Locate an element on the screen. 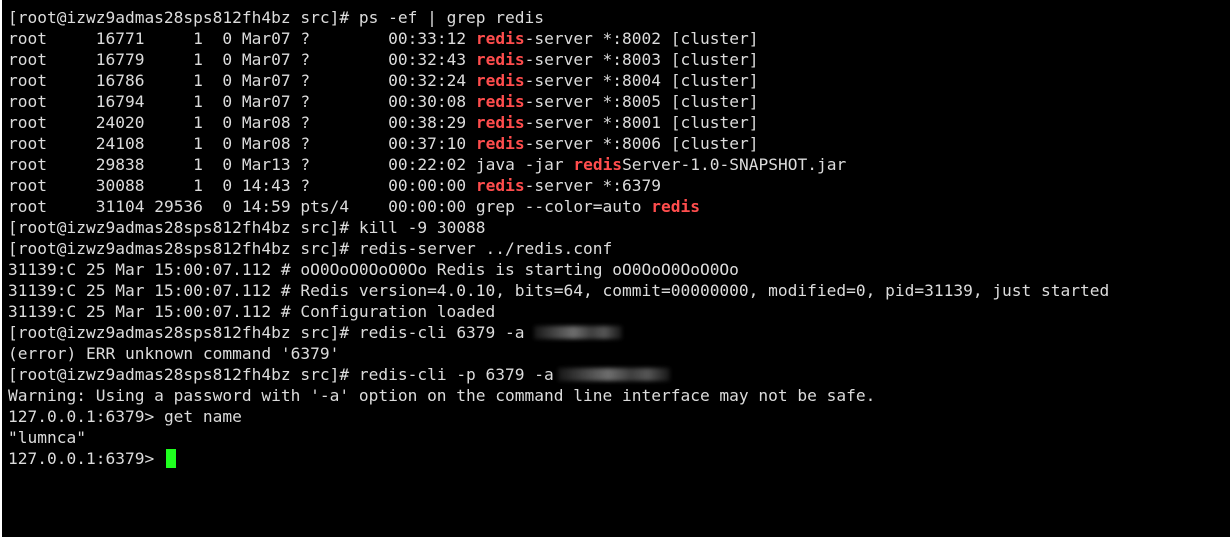  command-text: kill -9 30088 is located at coordinates (422, 227).